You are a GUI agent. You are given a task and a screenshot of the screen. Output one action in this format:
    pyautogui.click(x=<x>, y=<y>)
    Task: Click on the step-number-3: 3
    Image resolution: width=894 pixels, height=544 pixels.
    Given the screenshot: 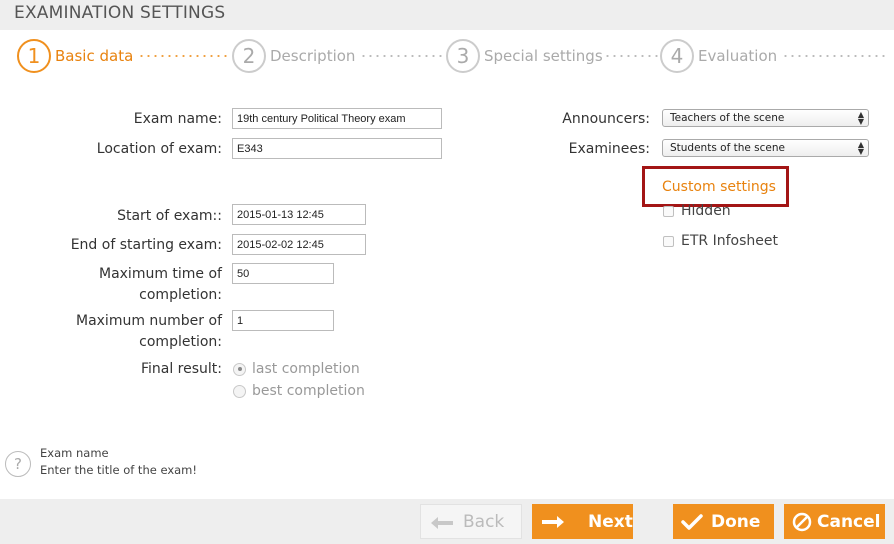 What is the action you would take?
    pyautogui.click(x=463, y=56)
    